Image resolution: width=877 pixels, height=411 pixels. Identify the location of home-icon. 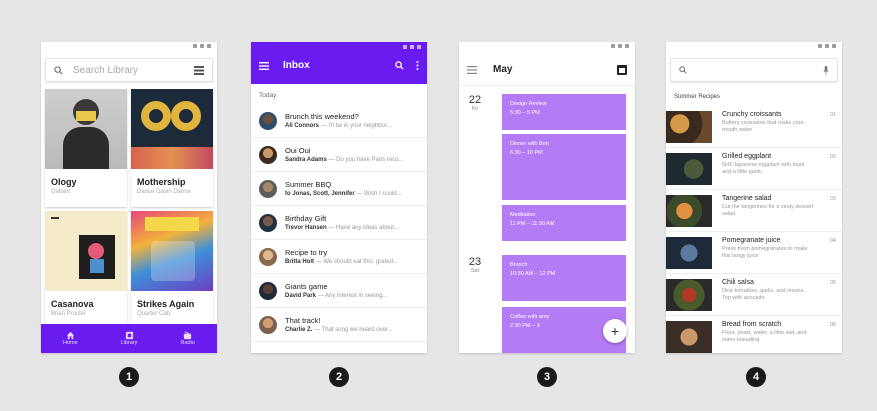
(70, 335).